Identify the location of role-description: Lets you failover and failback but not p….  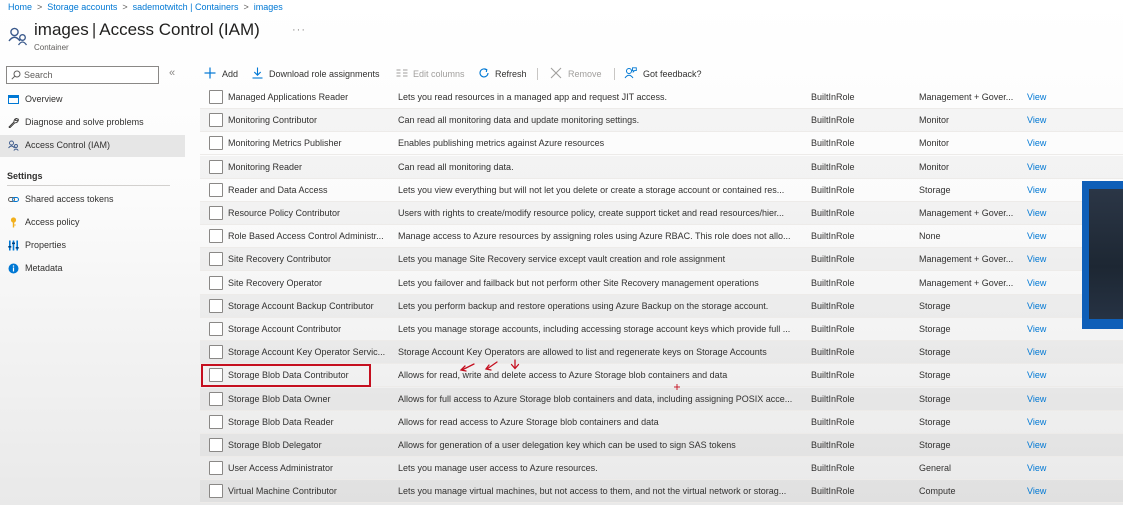
(578, 282).